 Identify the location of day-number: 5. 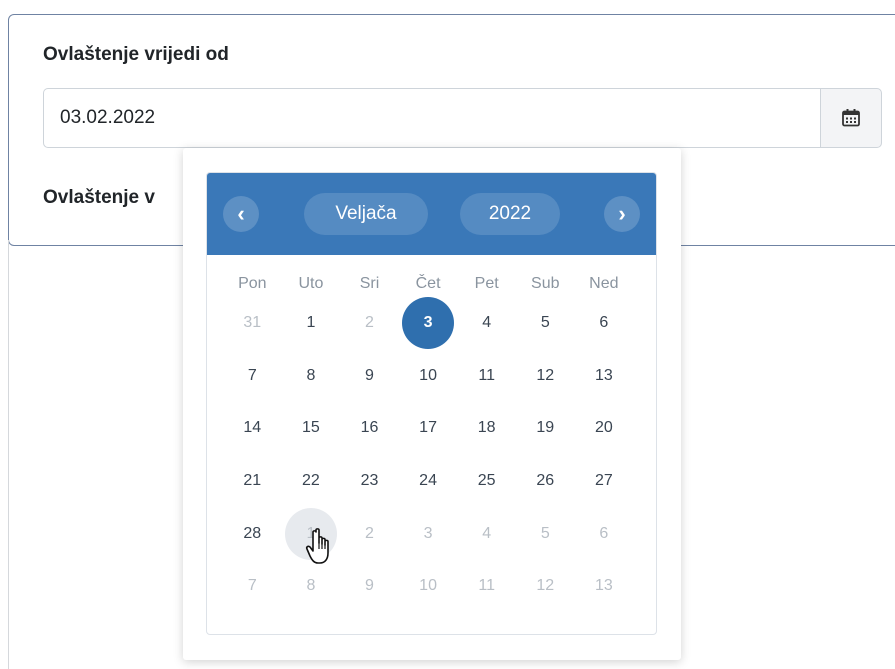
(545, 533).